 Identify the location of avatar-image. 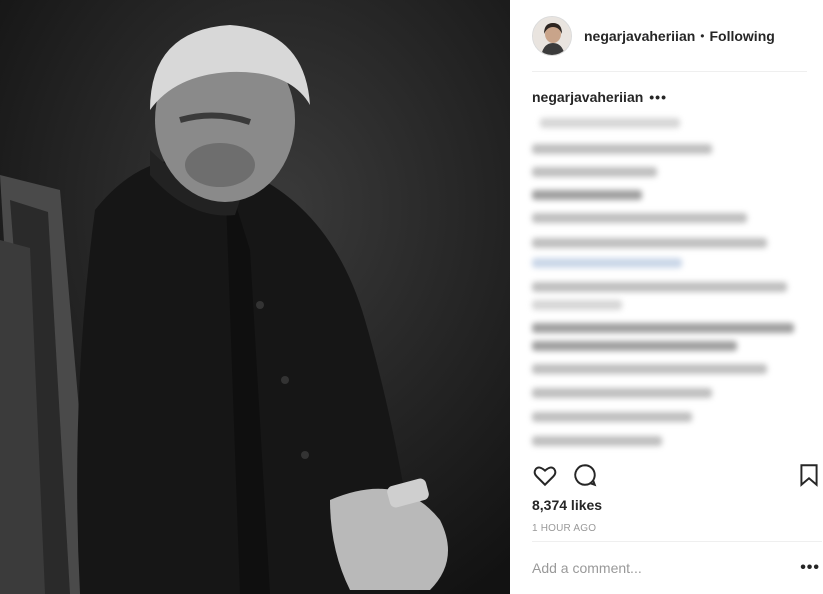
(552, 35).